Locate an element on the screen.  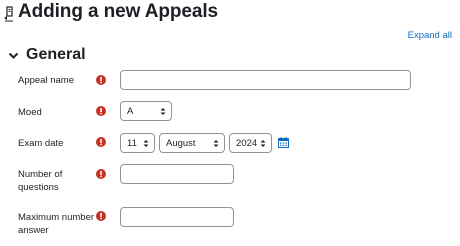
number-of-questions-input is located at coordinates (177, 174).